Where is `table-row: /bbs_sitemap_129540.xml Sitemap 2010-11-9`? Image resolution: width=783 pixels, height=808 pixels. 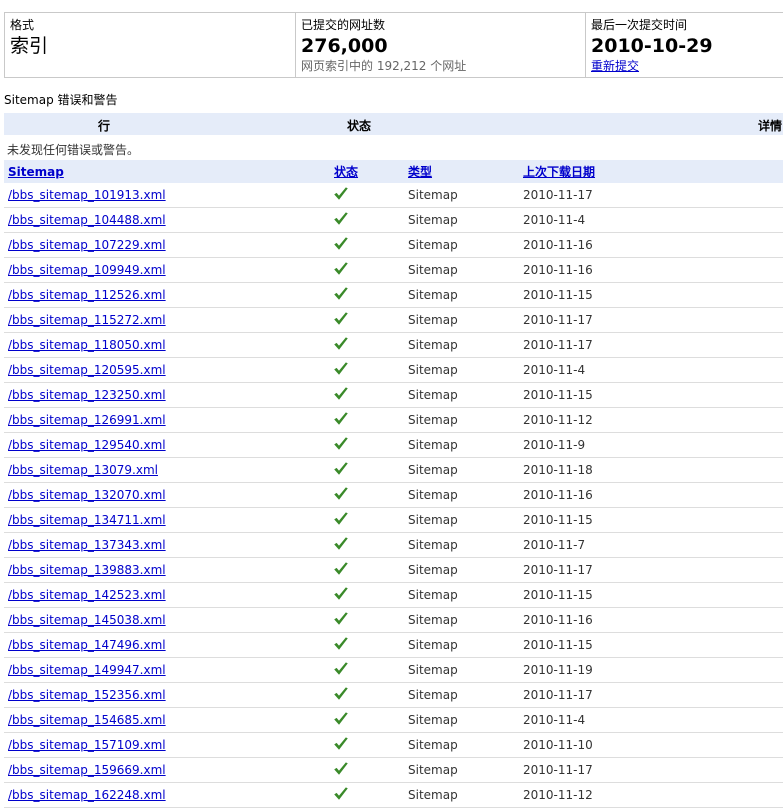 table-row: /bbs_sitemap_129540.xml Sitemap 2010-11-9 is located at coordinates (393, 445).